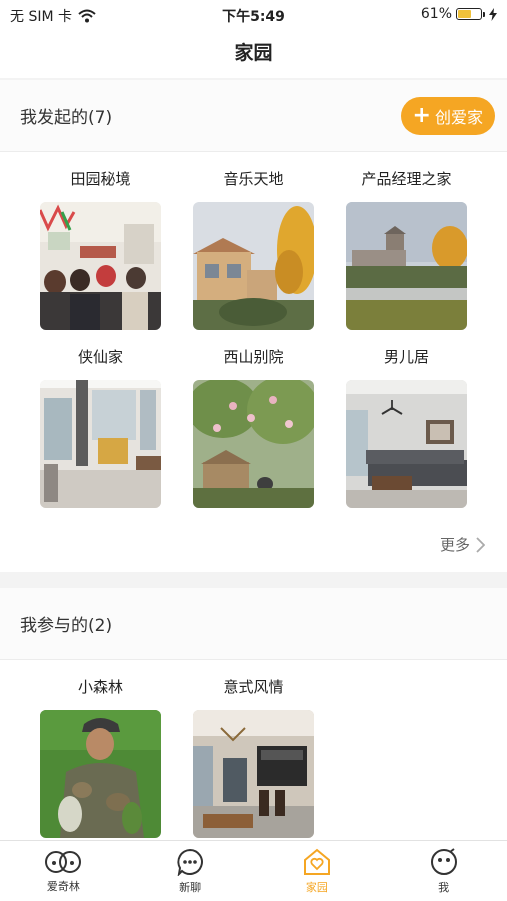 The height and width of the screenshot is (901, 507). What do you see at coordinates (406, 357) in the screenshot?
I see `home-name: 男儿居` at bounding box center [406, 357].